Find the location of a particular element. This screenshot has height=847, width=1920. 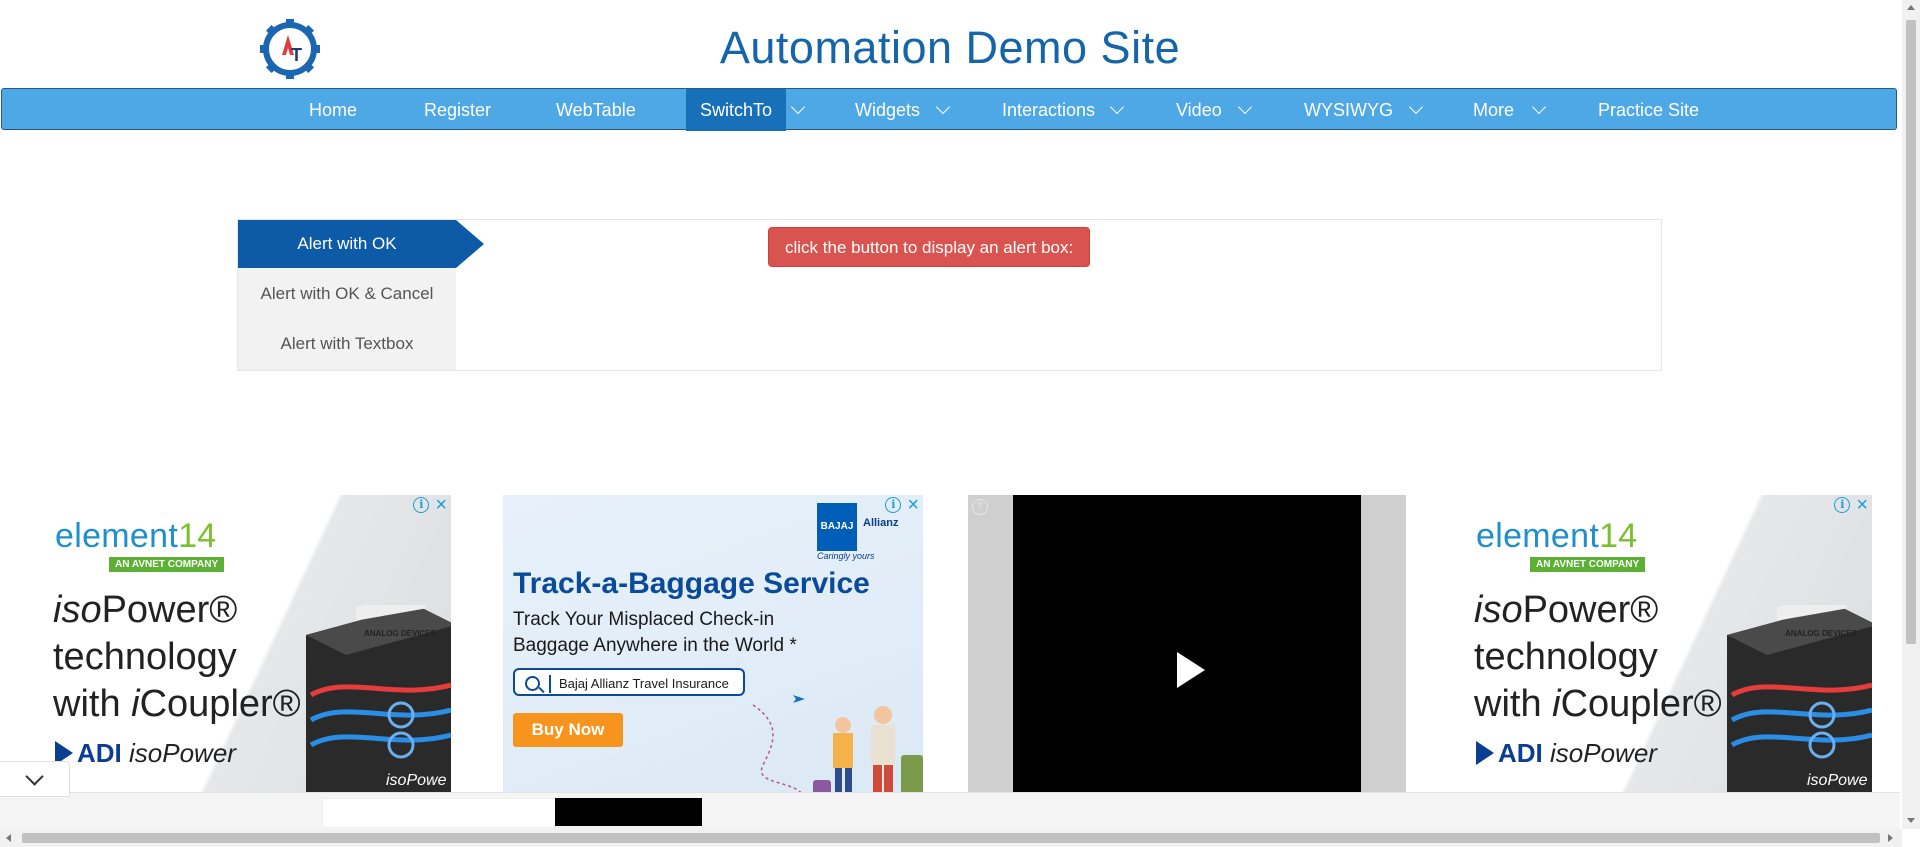

nav-interactions-label: Interactions is located at coordinates (1049, 110).